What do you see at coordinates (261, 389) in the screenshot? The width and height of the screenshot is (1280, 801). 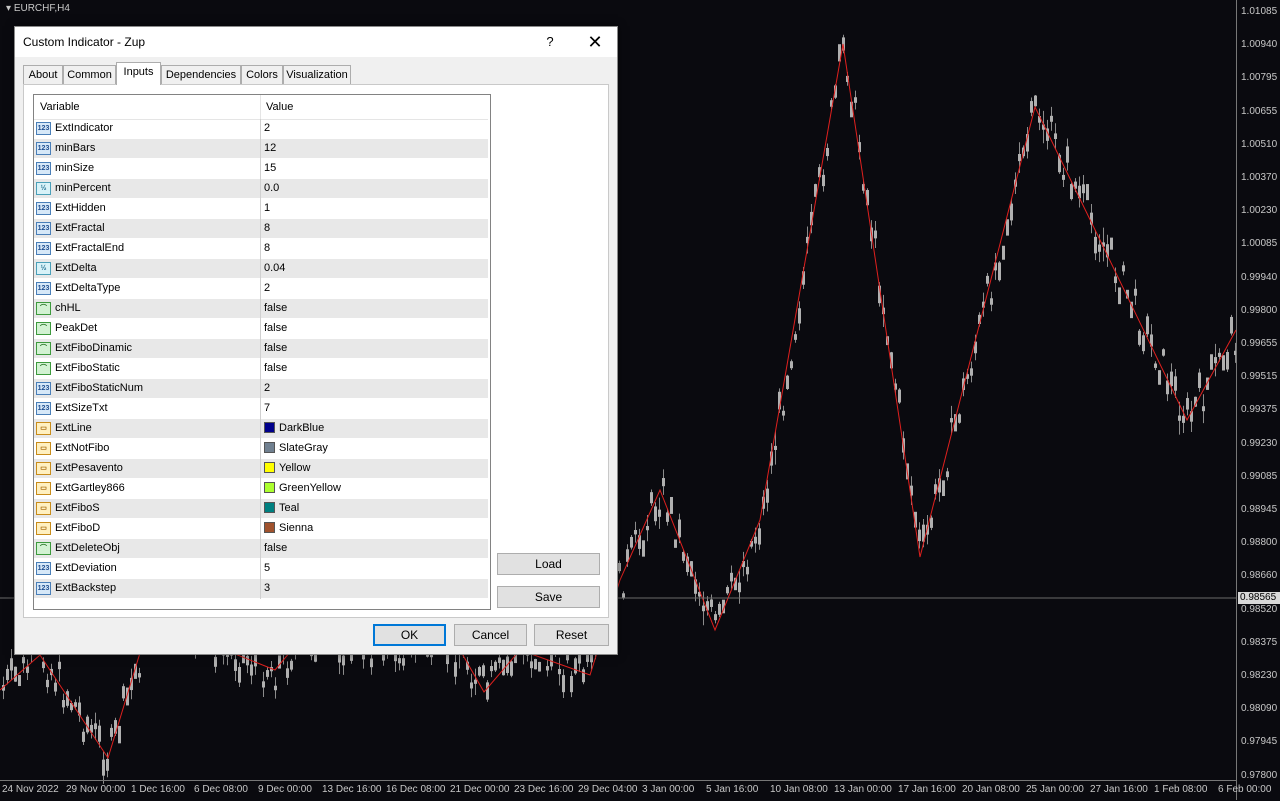 I see `table-row: 123 ExtFiboStaticNum 2` at bounding box center [261, 389].